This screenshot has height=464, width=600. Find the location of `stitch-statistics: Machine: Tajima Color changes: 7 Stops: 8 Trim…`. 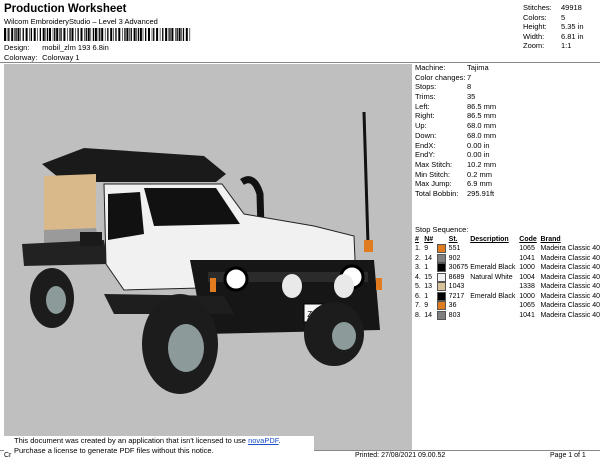

stitch-statistics: Machine: Tajima Color changes: 7 Stops: 8 Trim… is located at coordinates (507, 131).